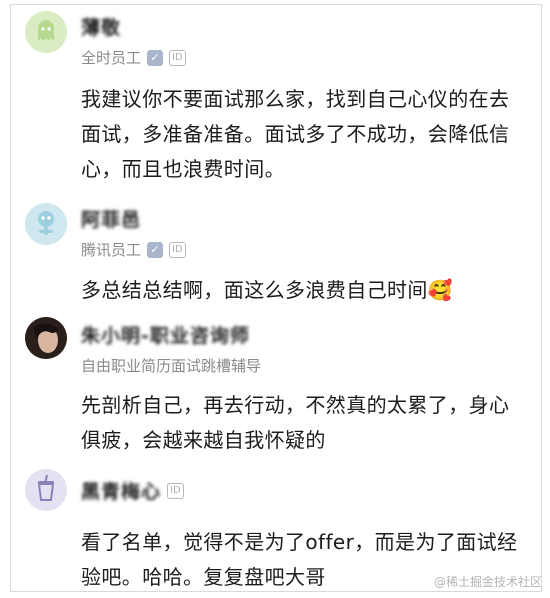 The width and height of the screenshot is (550, 598). What do you see at coordinates (295, 422) in the screenshot?
I see `comment-body: 先剖析自己，再去行动，不然真的太累了，身心俱疲，会越来越自我怀疑的` at bounding box center [295, 422].